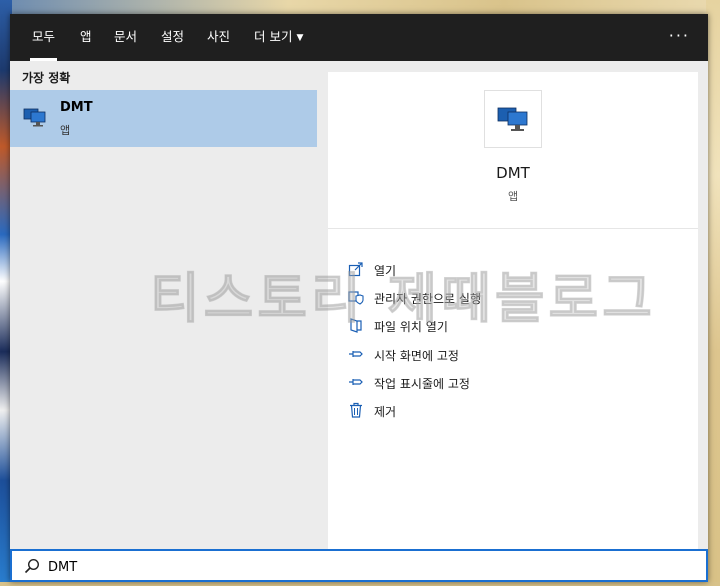 The width and height of the screenshot is (720, 586). I want to click on tab-more-label: 더 보기, so click(273, 36).